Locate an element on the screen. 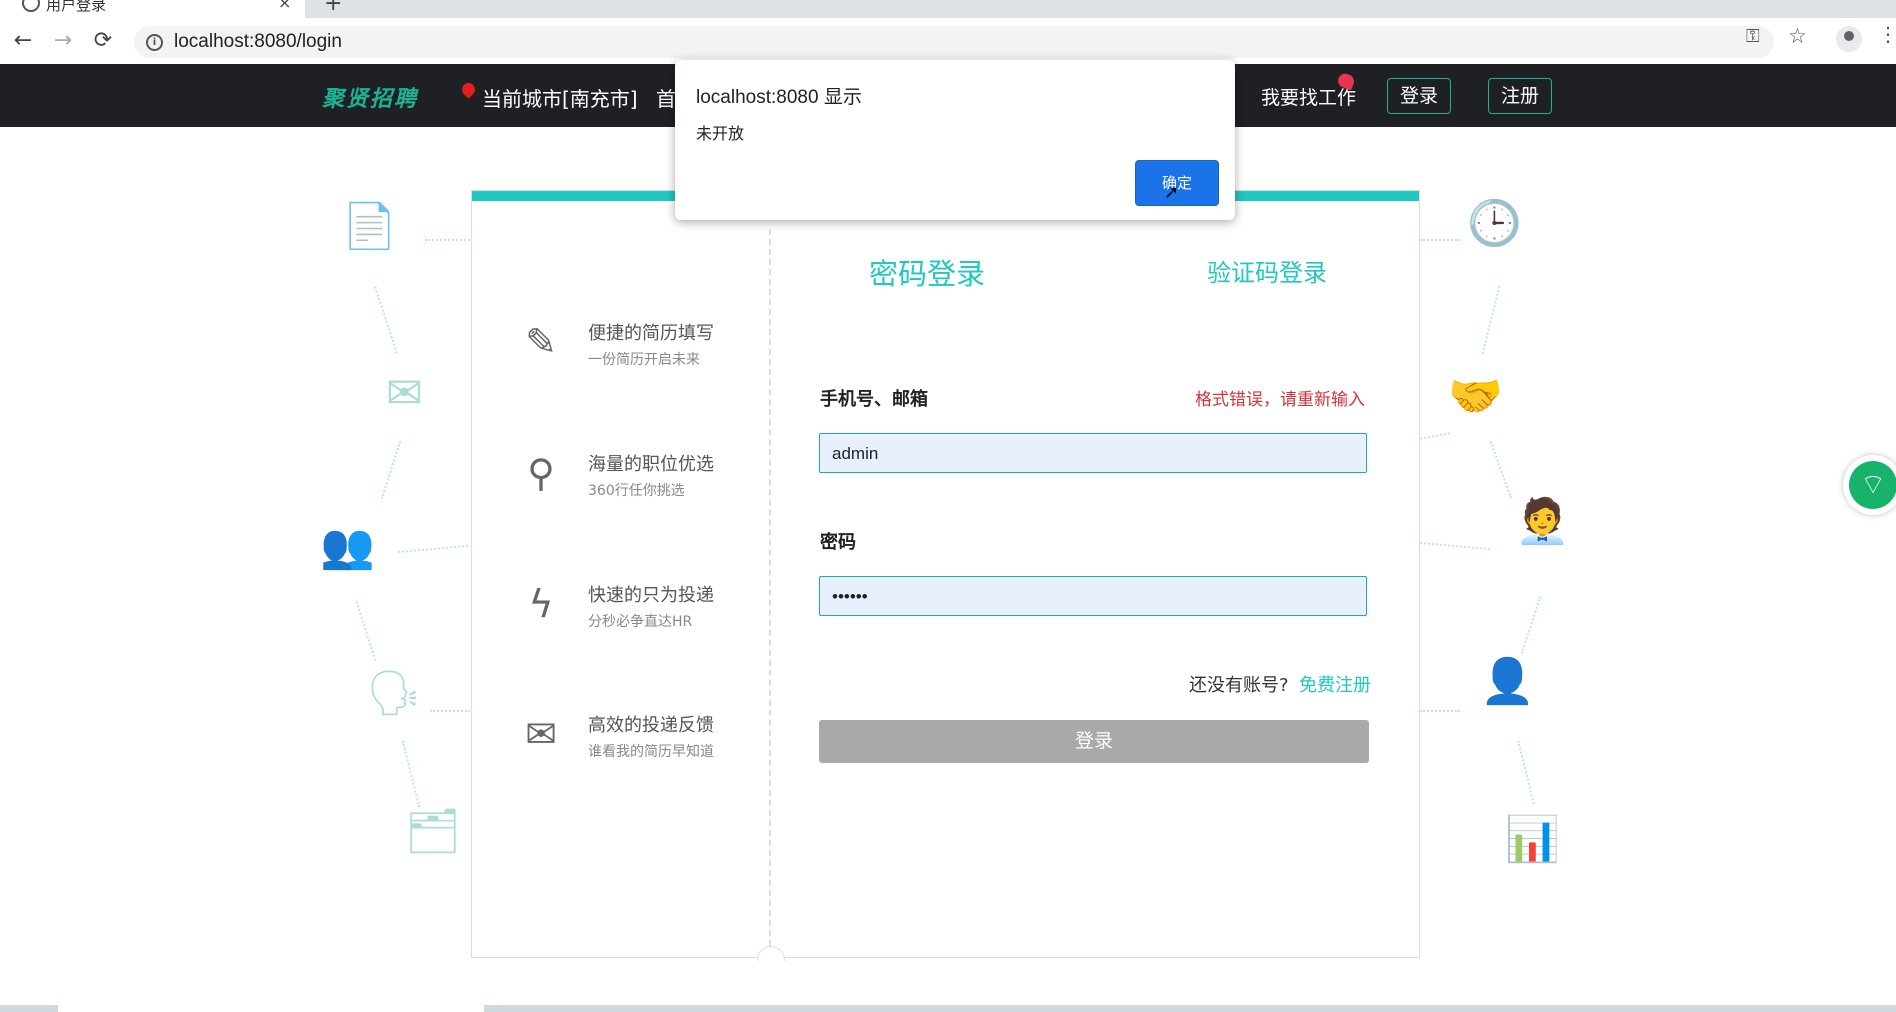 The width and height of the screenshot is (1896, 1012). wifi-icon: ⌔ is located at coordinates (1872, 485).